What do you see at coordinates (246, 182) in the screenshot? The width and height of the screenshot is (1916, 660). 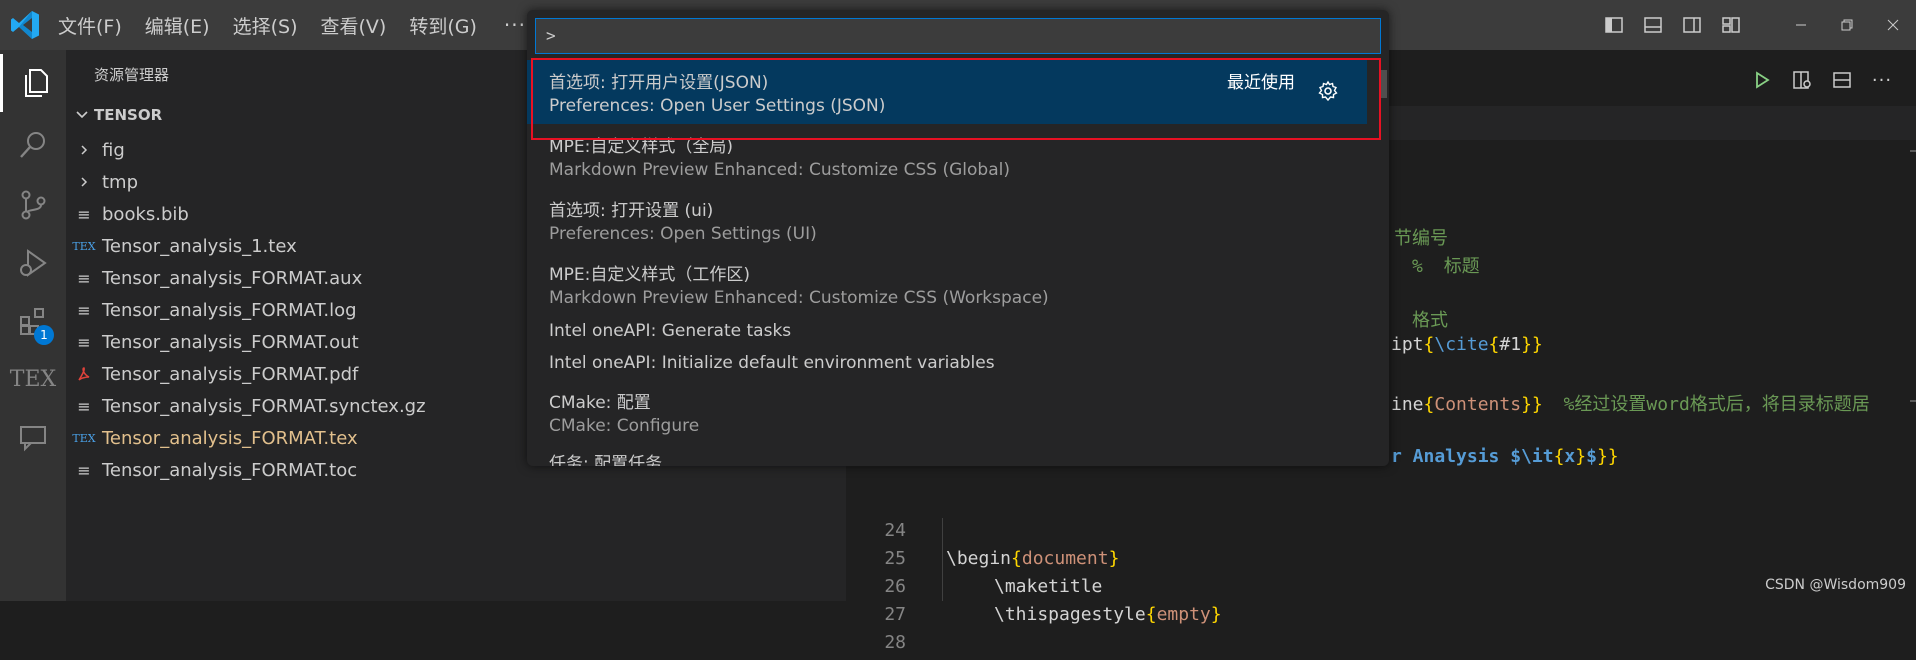 I see `tree-item-tmp: tmp` at bounding box center [246, 182].